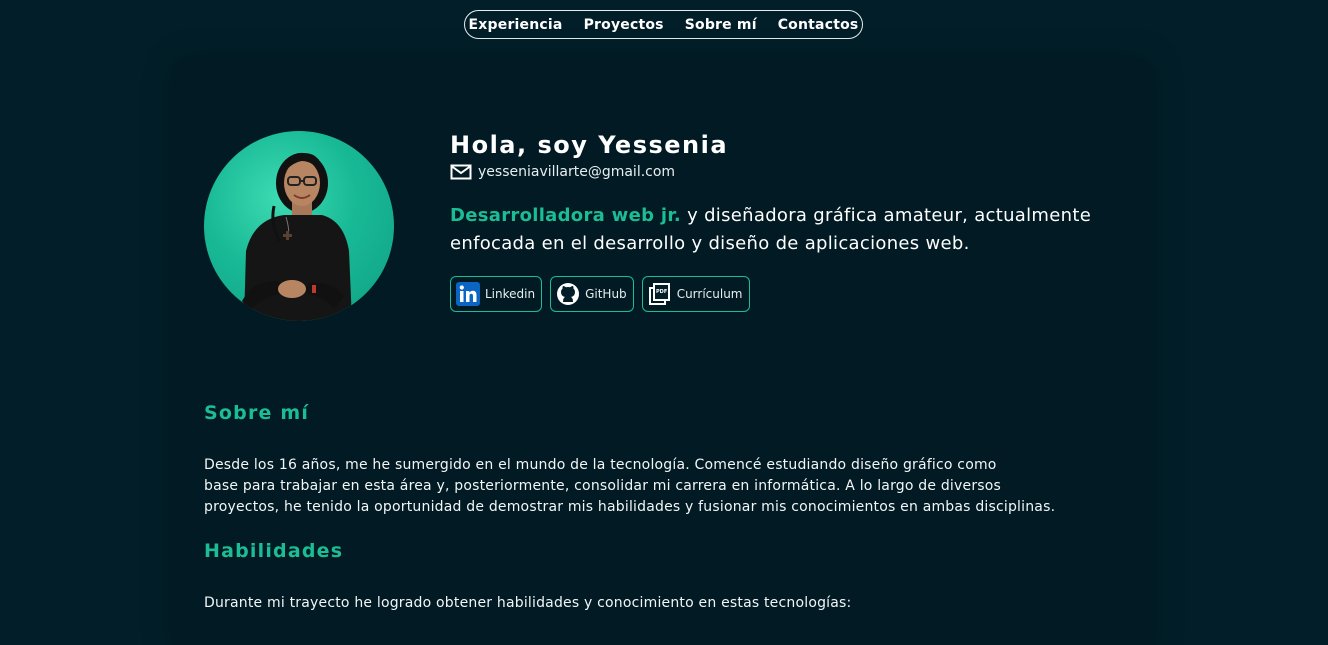  What do you see at coordinates (709, 294) in the screenshot?
I see `curriculum-label: Currículum` at bounding box center [709, 294].